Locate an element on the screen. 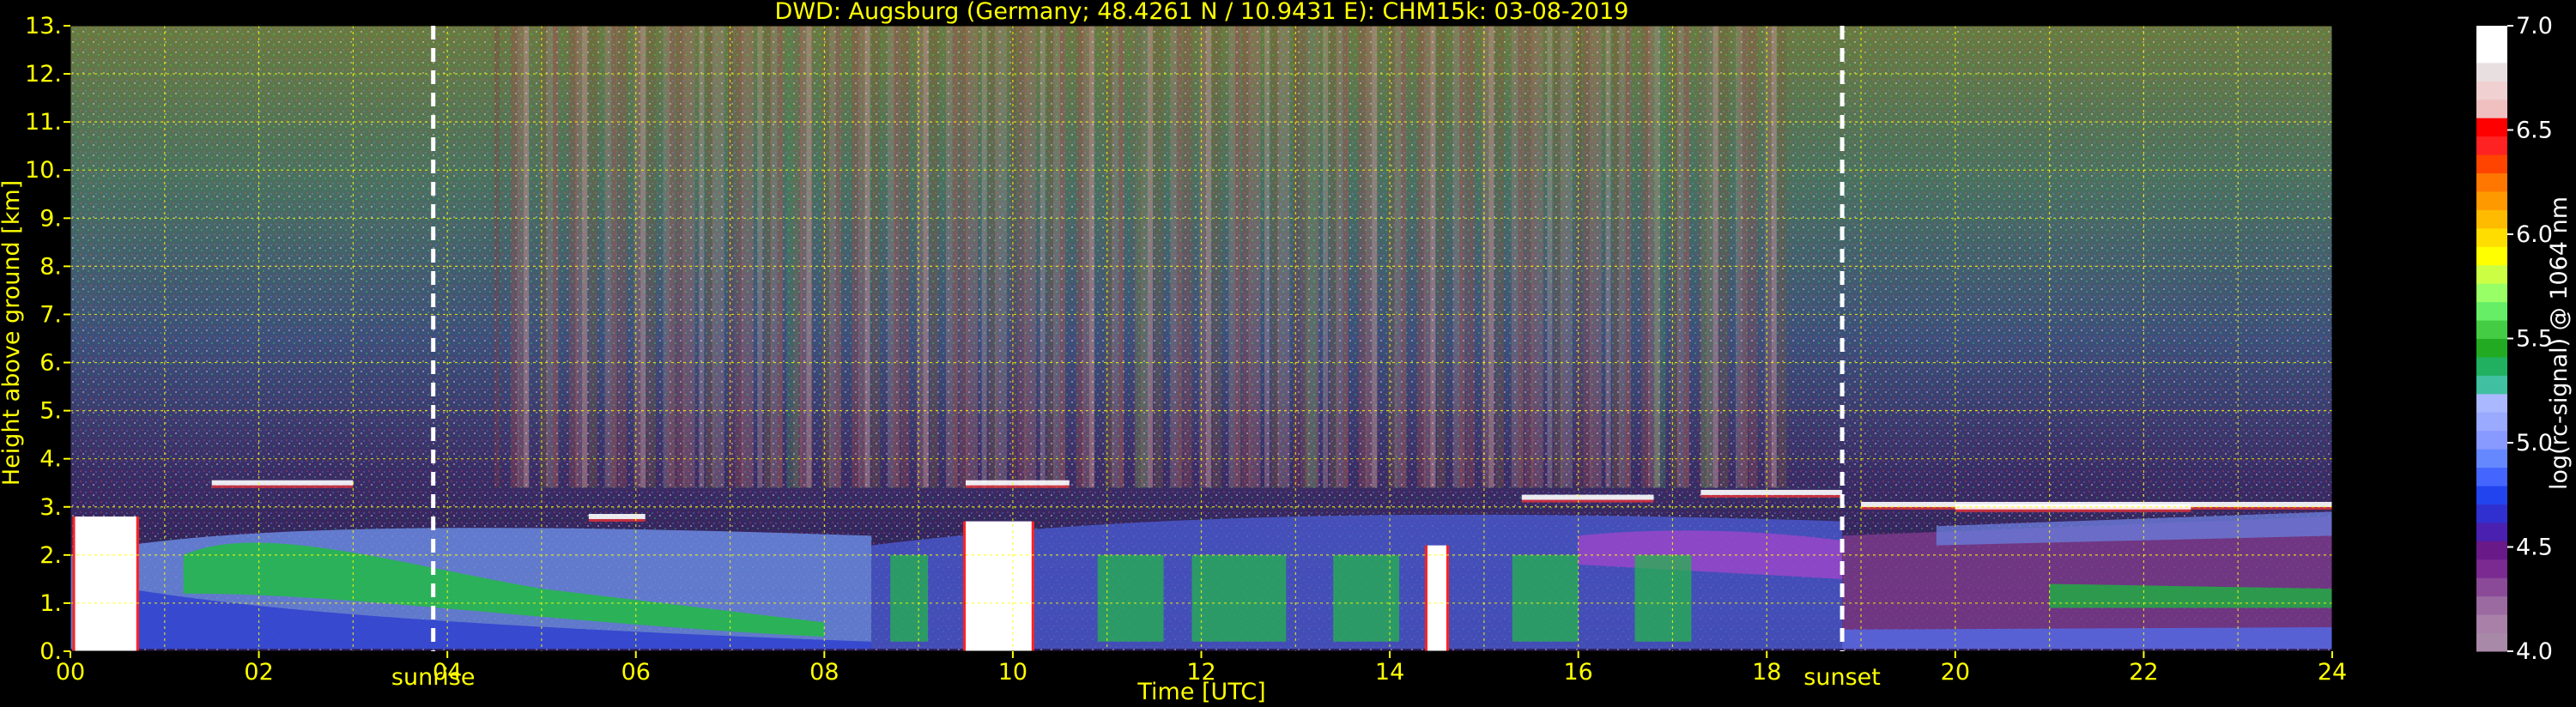 This screenshot has width=2576, height=707. y-axis: 0.1.2.3.4.5.6.7.8.9.10.11.12.13. is located at coordinates (47, 339).